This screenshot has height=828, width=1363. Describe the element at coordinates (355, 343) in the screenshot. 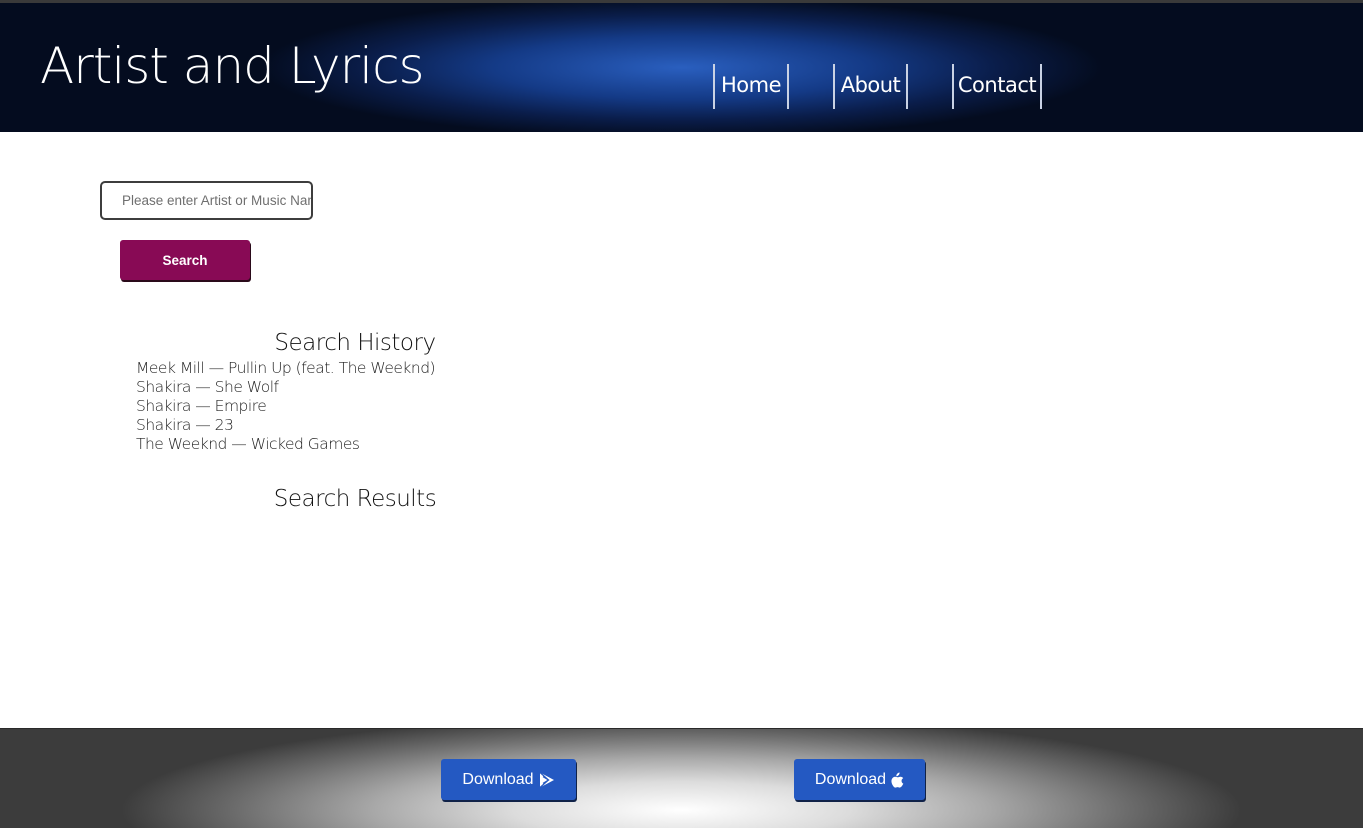

I see `search-history-heading: Search History` at that location.